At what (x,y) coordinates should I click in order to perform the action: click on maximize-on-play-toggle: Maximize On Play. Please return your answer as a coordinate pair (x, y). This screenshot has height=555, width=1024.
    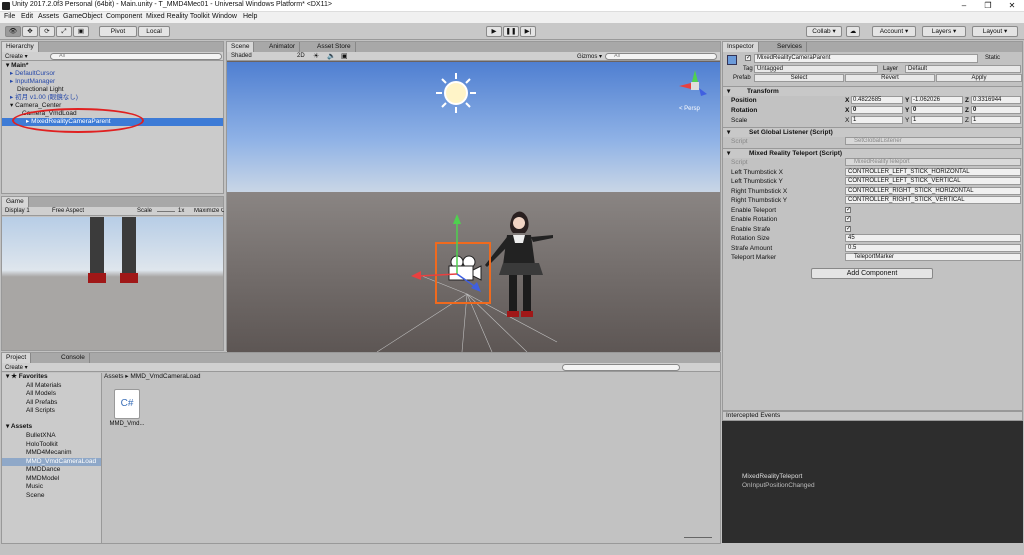
    Looking at the image, I should click on (209, 211).